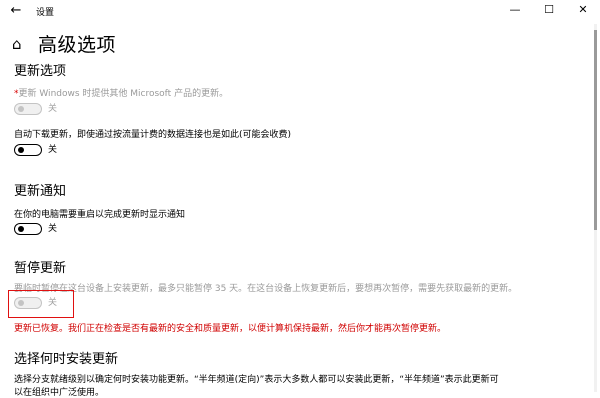 This screenshot has width=600, height=398. I want to click on app-title: 设置, so click(45, 13).